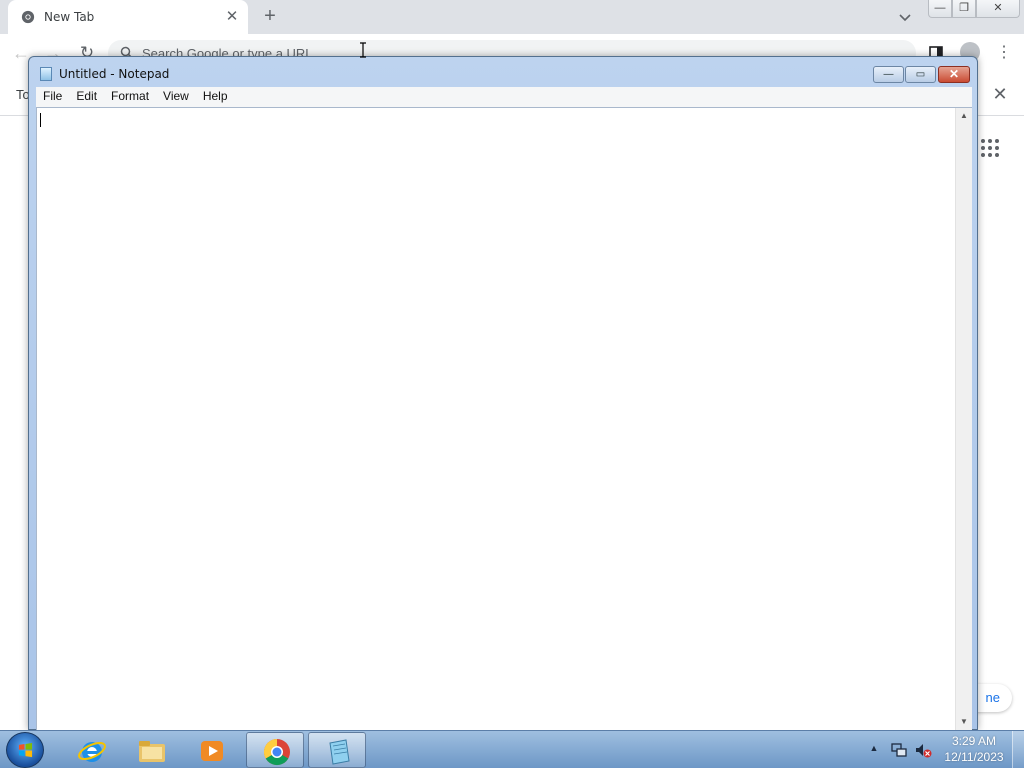  I want to click on windows-logo-icon, so click(25, 750).